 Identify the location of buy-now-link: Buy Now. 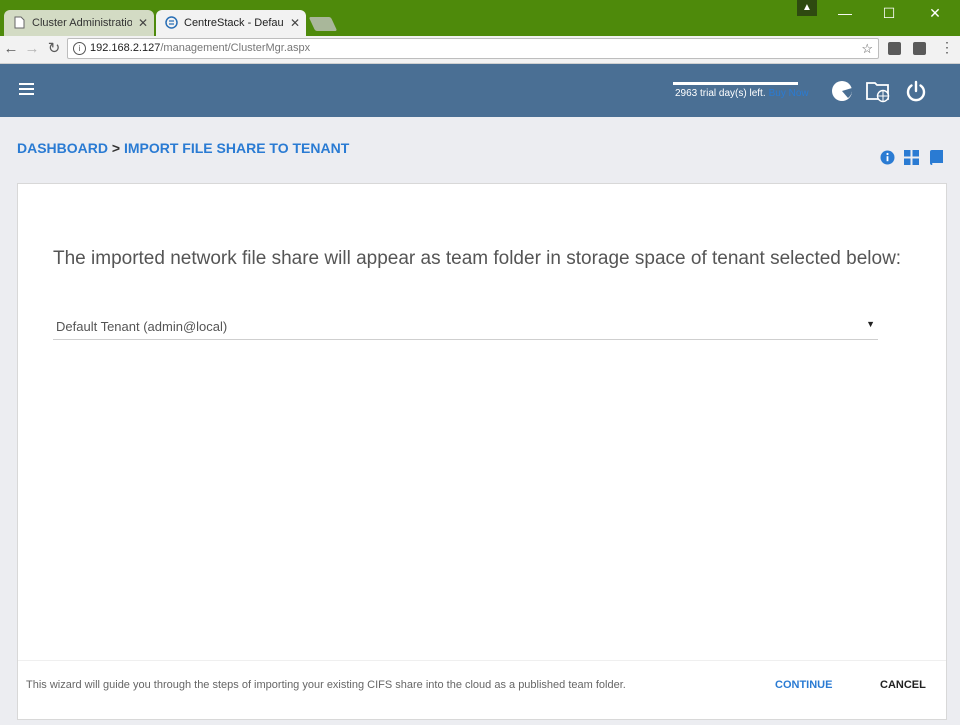
(789, 93).